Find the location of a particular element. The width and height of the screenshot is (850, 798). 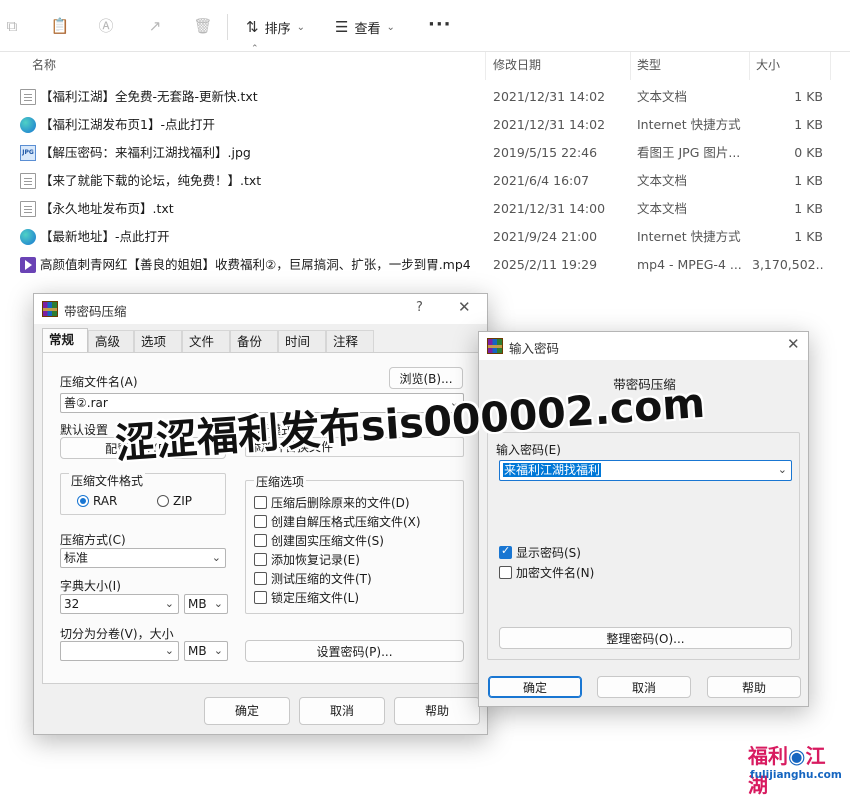

delete-icon: 🗑 is located at coordinates (203, 26).